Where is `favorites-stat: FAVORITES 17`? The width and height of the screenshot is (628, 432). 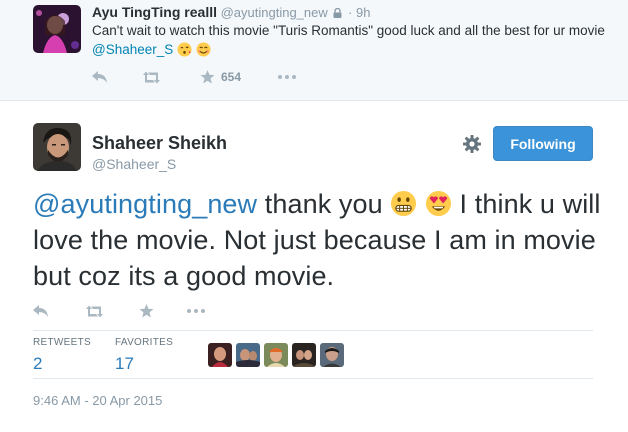
favorites-stat: FAVORITES 17 is located at coordinates (144, 355).